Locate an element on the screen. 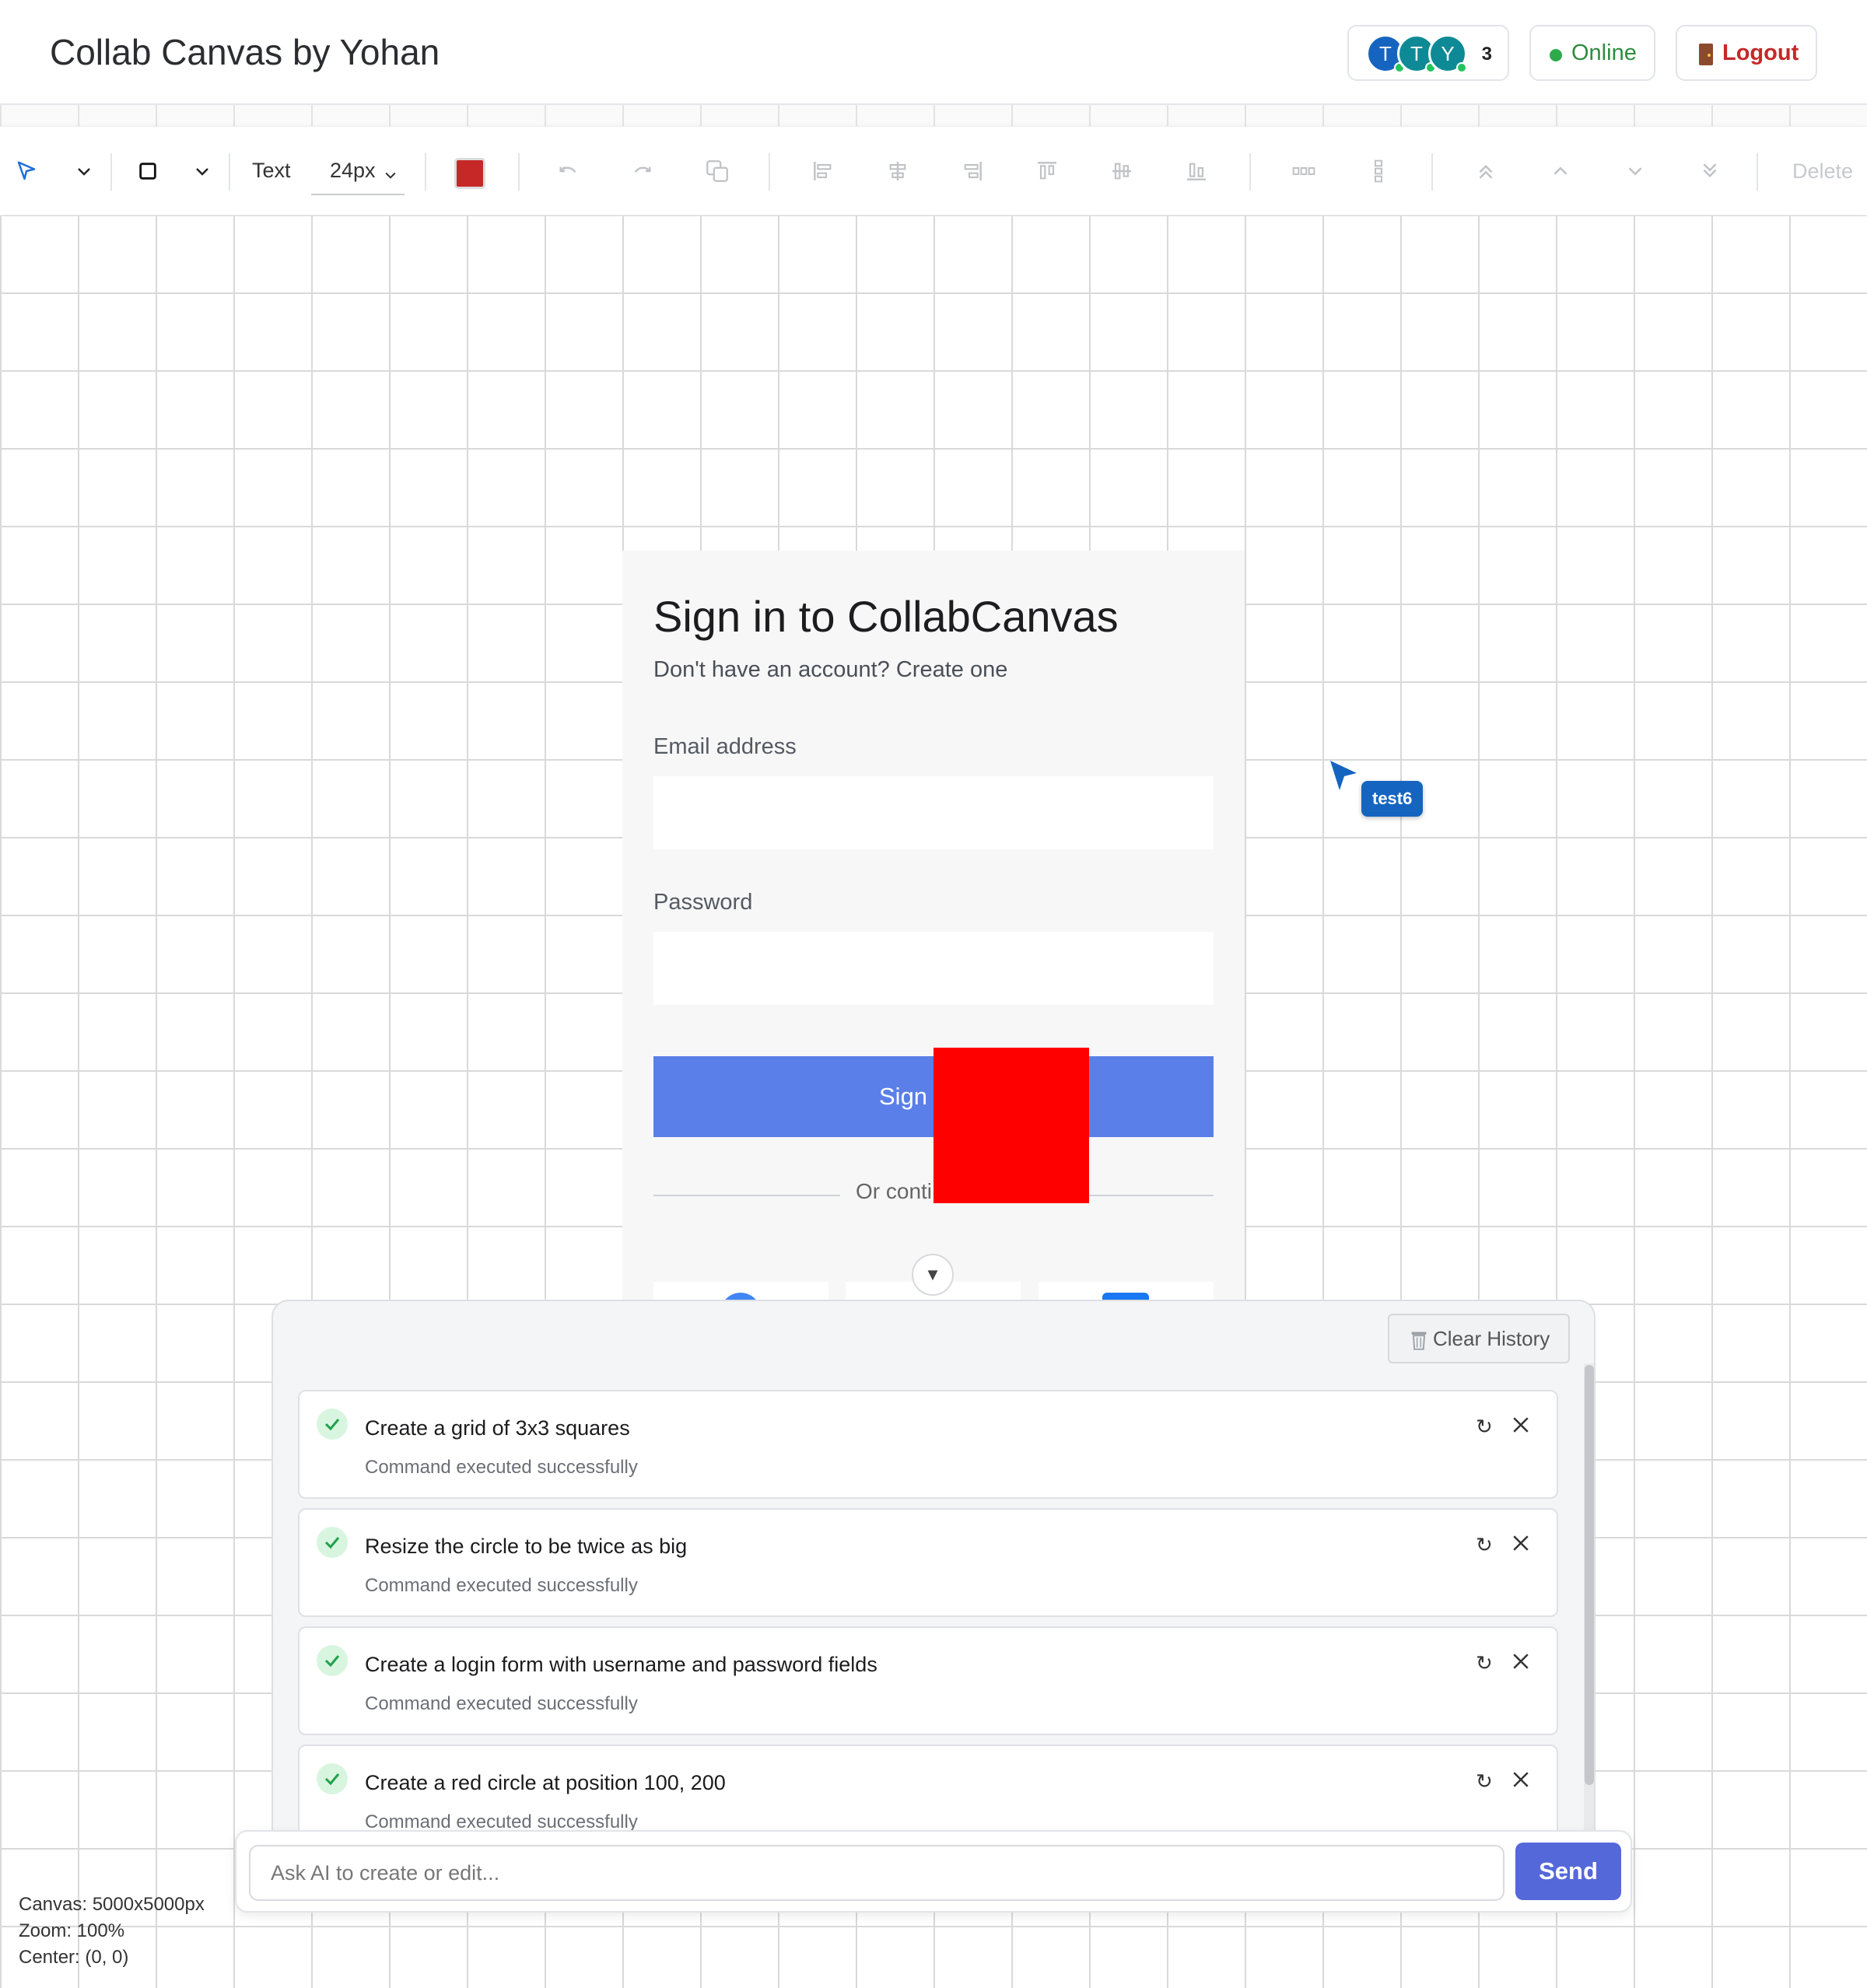  clear-history-button: Clear History is located at coordinates (1479, 1339).